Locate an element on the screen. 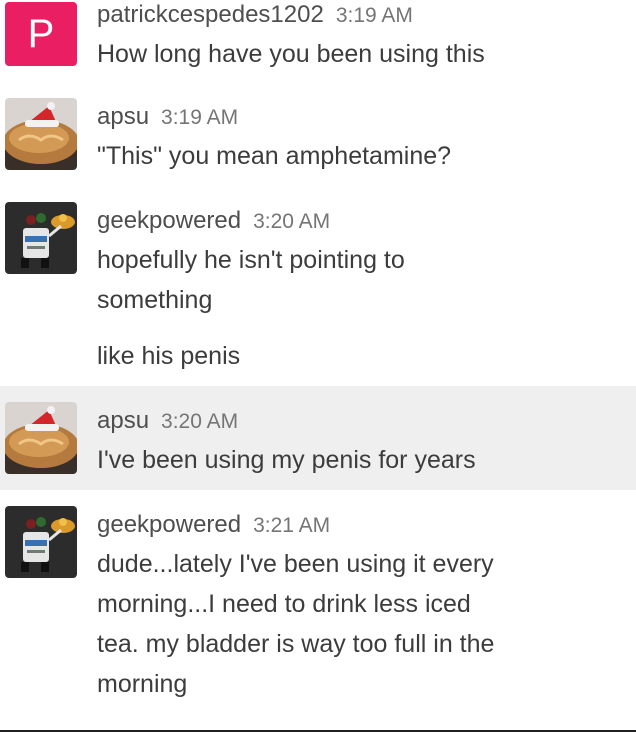 The width and height of the screenshot is (636, 732). followup-message-text: like his penis is located at coordinates (169, 356).